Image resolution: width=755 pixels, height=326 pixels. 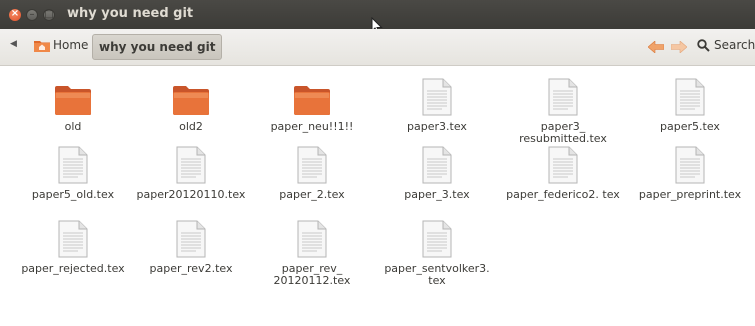 What do you see at coordinates (437, 194) in the screenshot?
I see `item-label: paper_3.tex` at bounding box center [437, 194].